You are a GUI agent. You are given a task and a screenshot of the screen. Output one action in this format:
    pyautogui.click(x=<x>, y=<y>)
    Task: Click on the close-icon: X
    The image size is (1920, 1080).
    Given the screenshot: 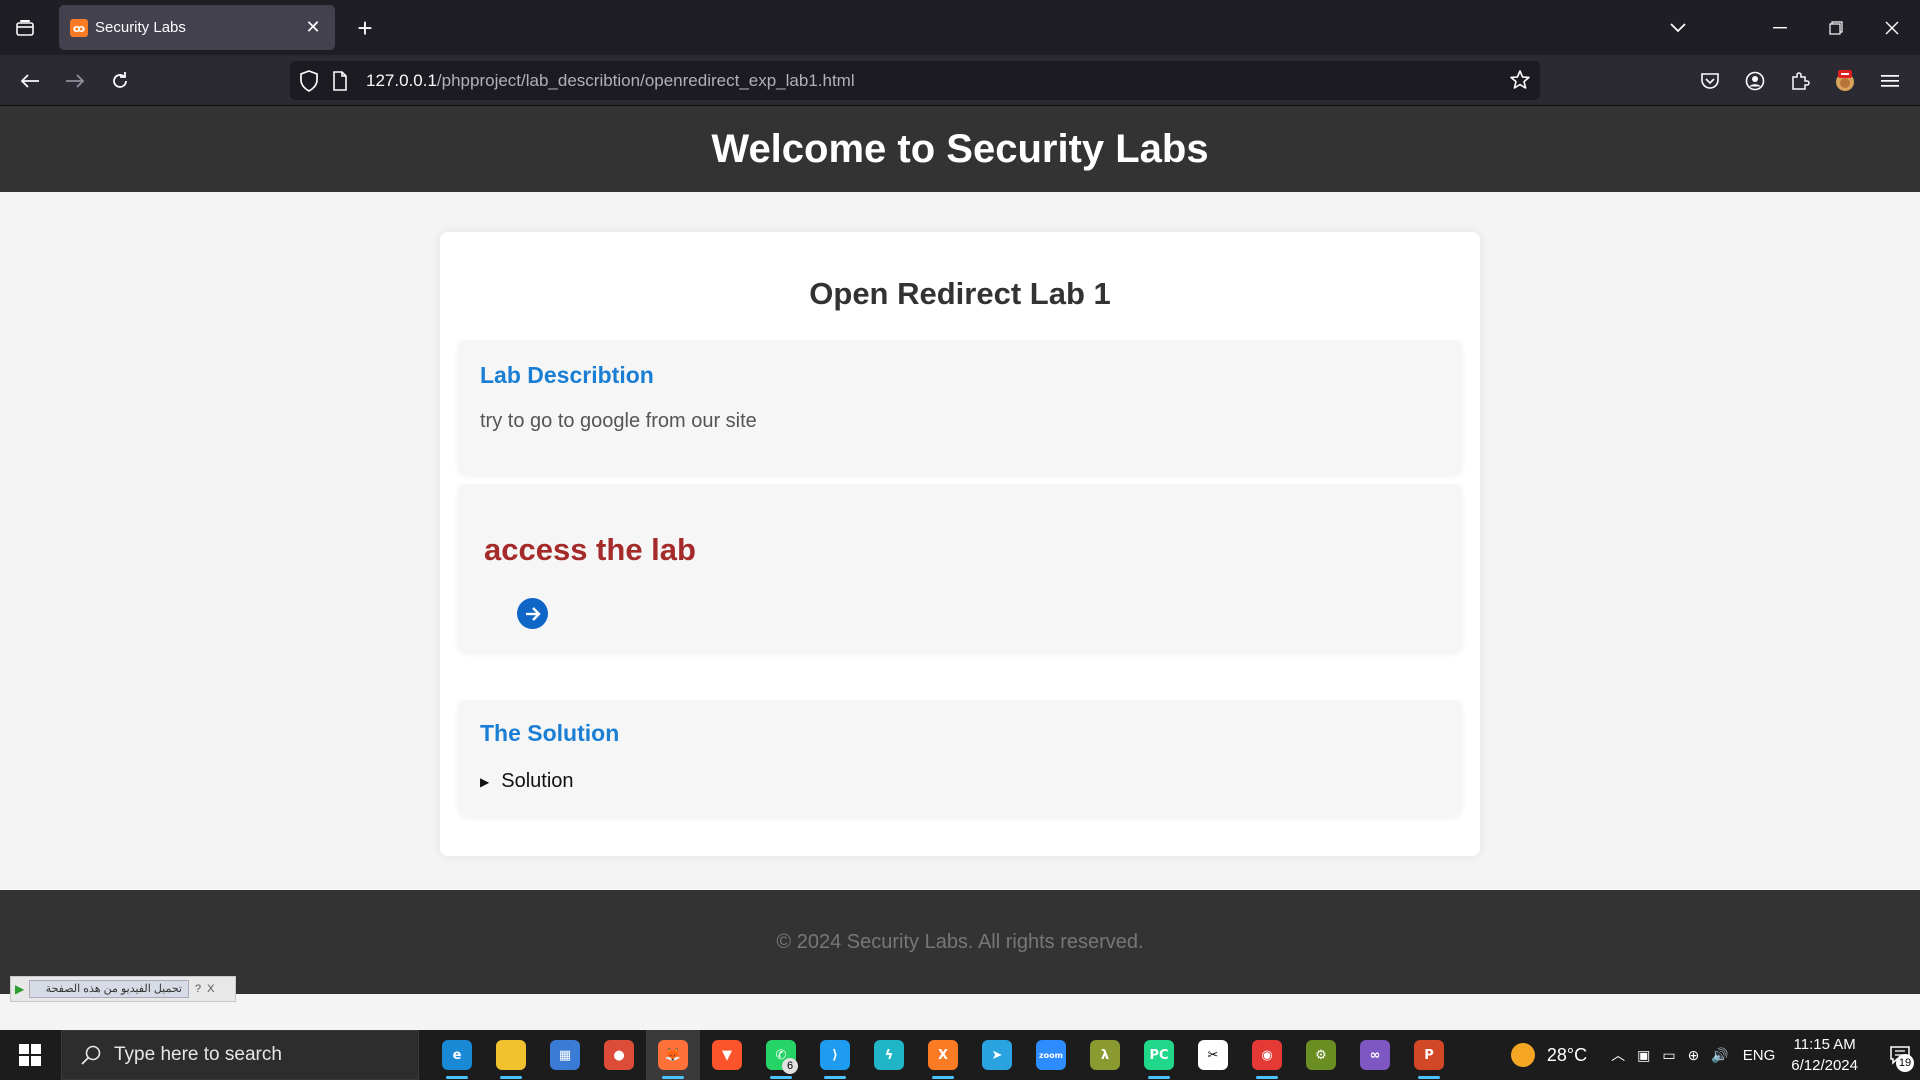 What is the action you would take?
    pyautogui.click(x=210, y=989)
    